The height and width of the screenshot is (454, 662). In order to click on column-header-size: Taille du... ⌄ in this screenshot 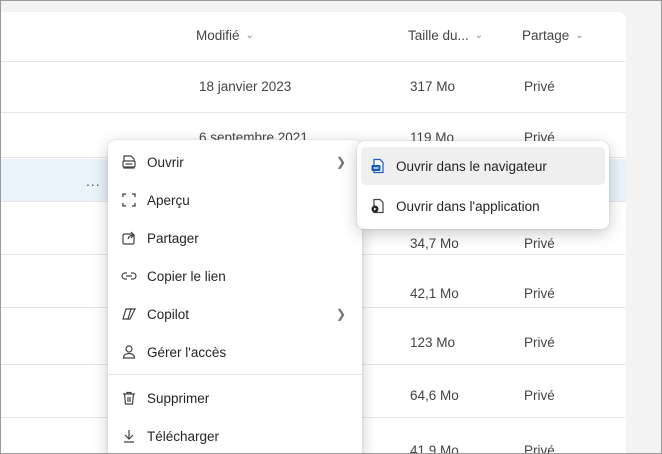, I will do `click(445, 35)`.